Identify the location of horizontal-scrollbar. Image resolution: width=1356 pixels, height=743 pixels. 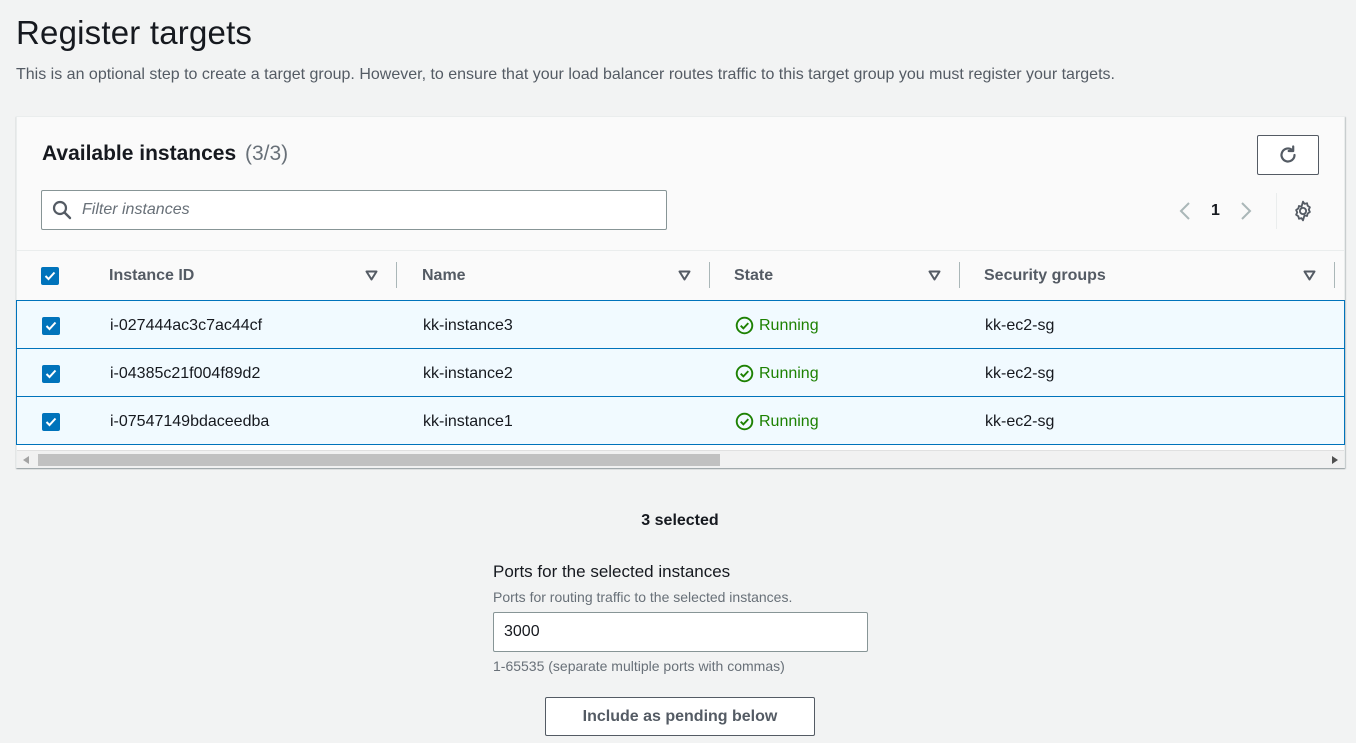
(680, 459).